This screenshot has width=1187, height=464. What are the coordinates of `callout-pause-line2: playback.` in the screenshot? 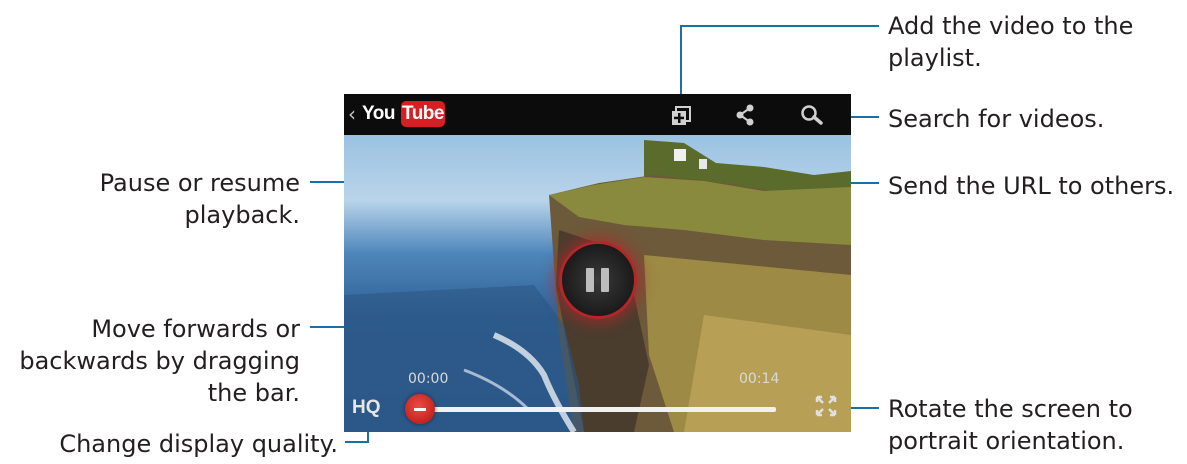 It's located at (242, 215).